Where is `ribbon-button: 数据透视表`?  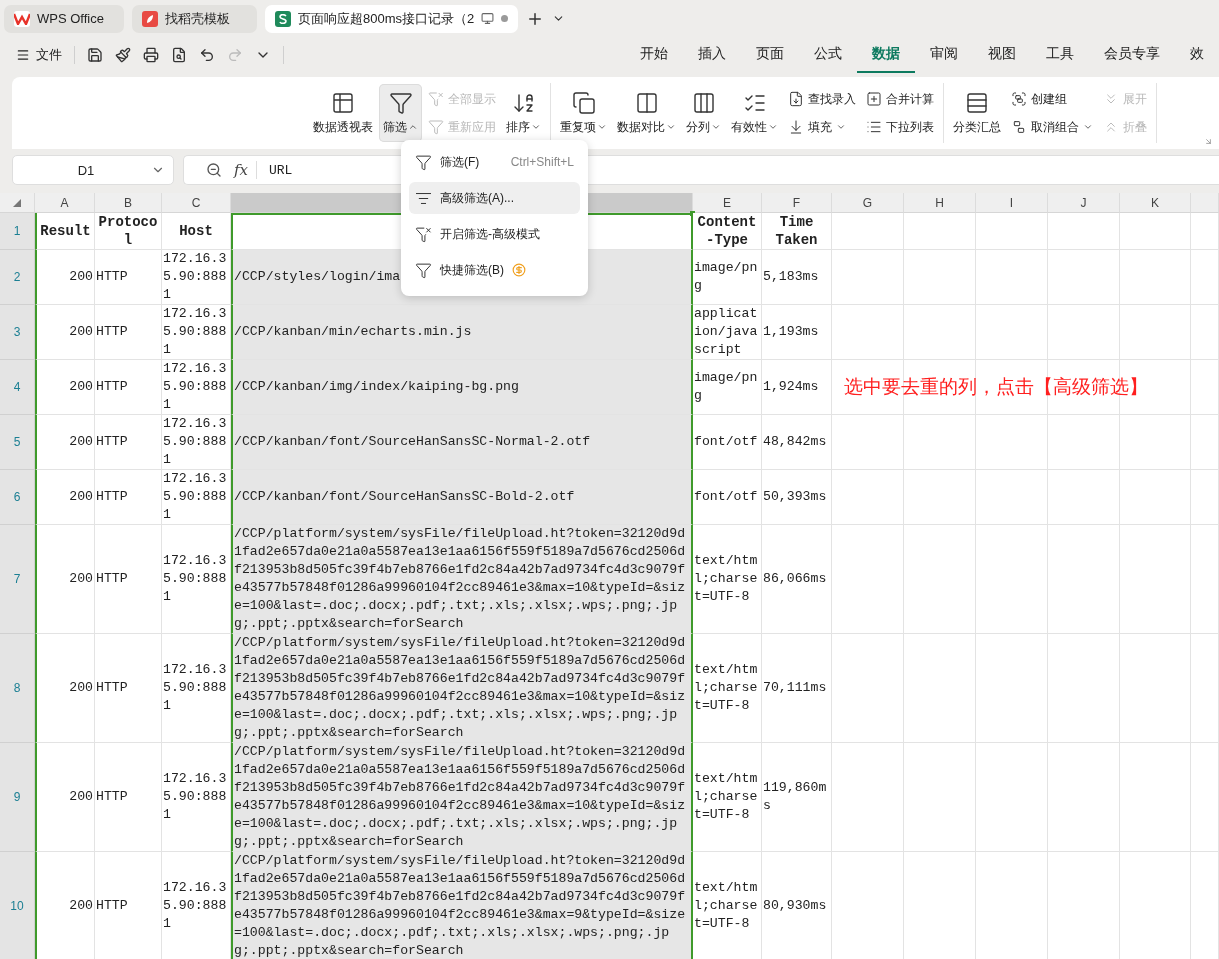 ribbon-button: 数据透视表 is located at coordinates (343, 113).